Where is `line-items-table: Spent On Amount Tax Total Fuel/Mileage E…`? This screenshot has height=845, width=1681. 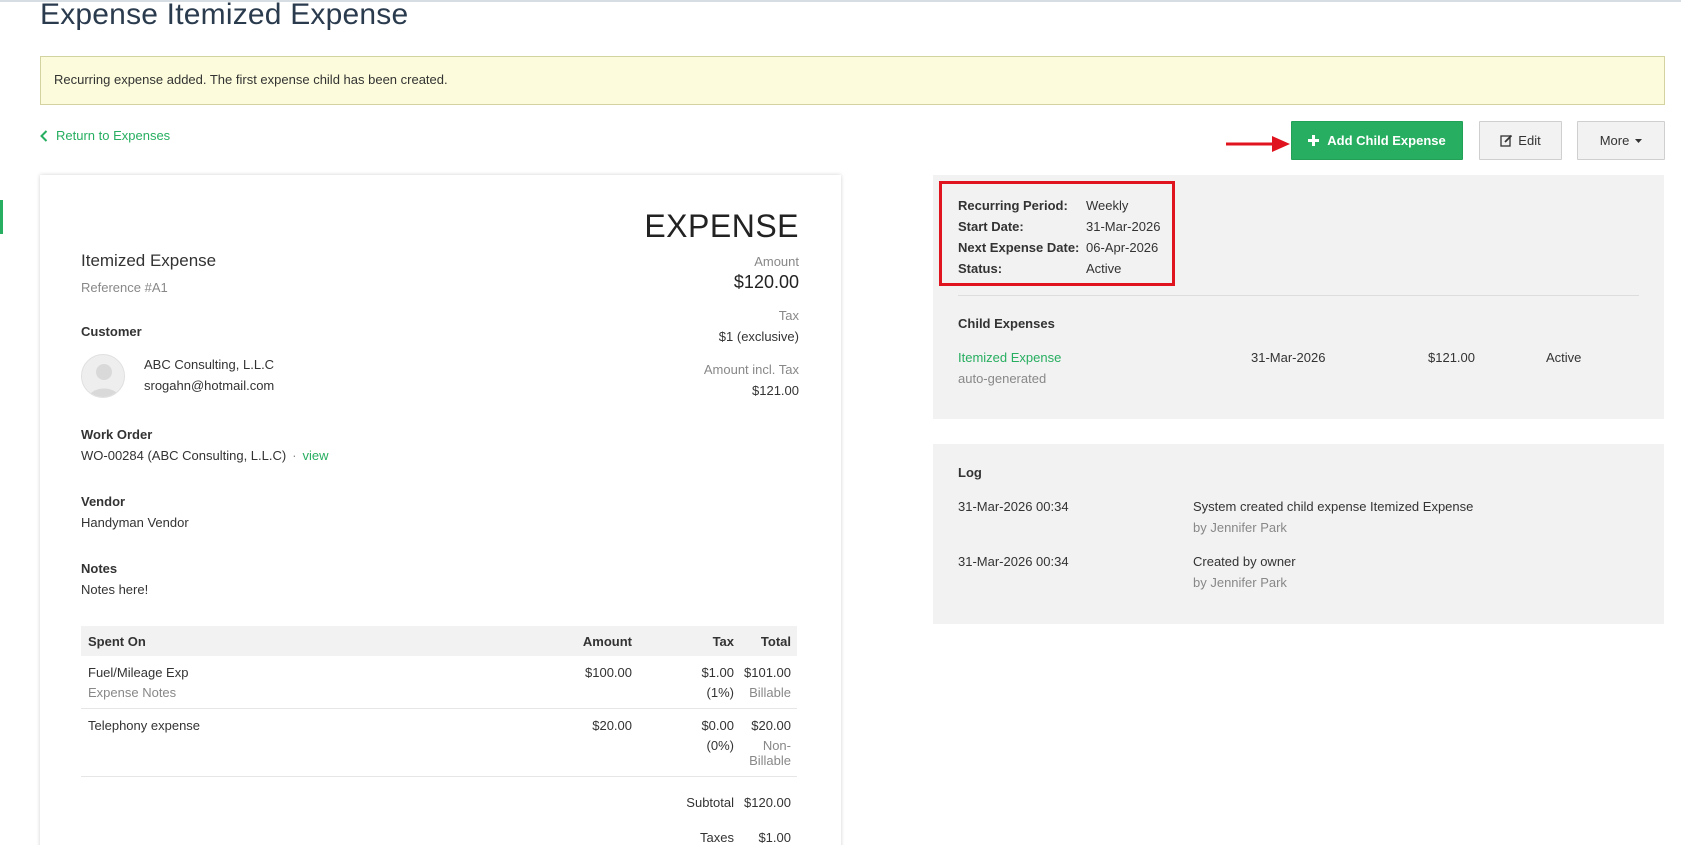 line-items-table: Spent On Amount Tax Total Fuel/Mileage E… is located at coordinates (439, 735).